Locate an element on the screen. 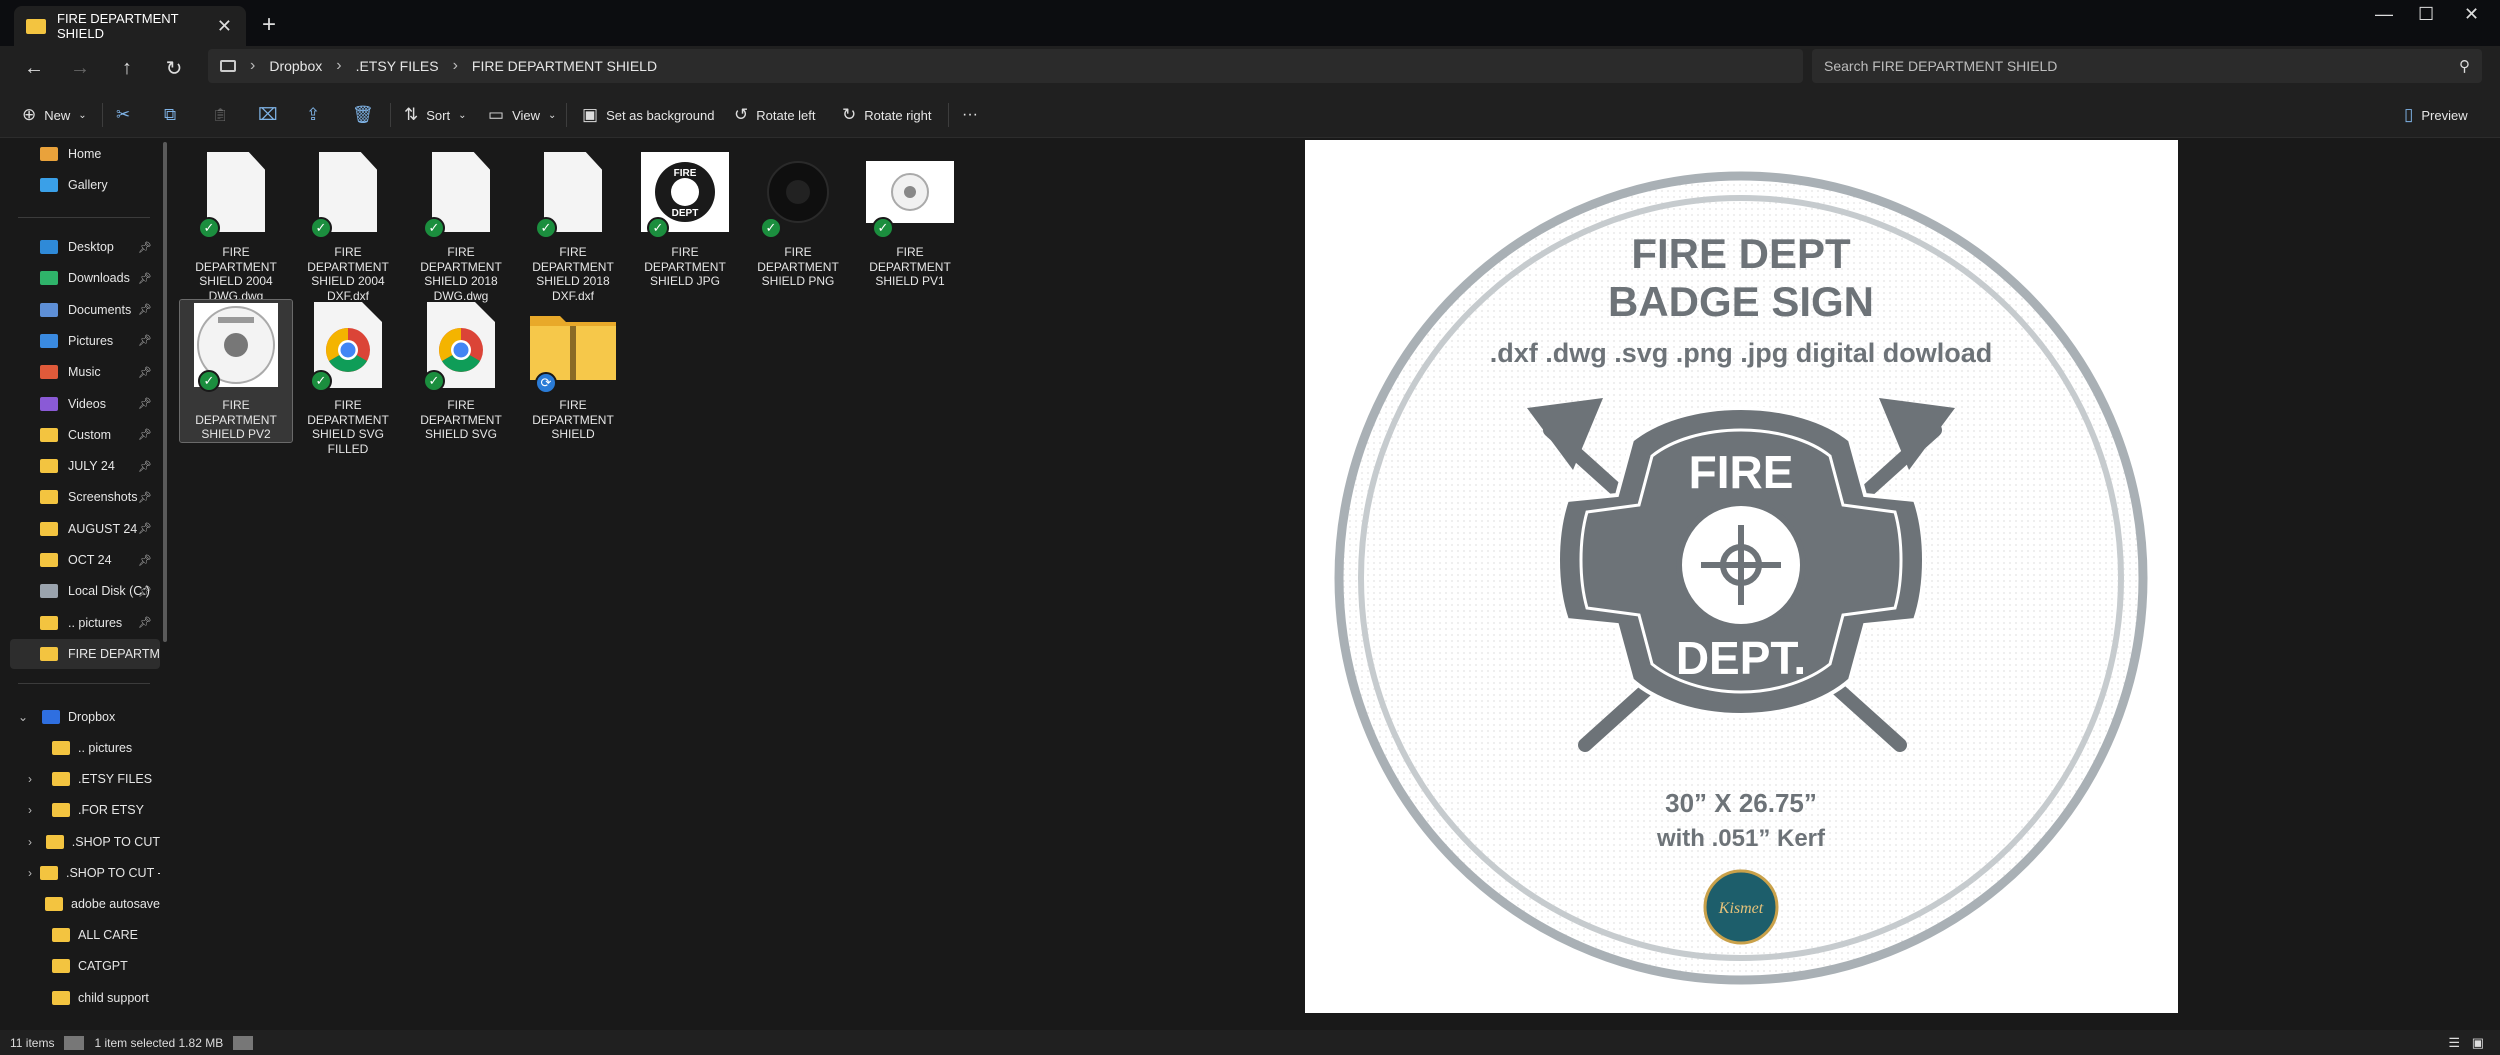  sidebar-item--pictures: .. pictures 📌︎ is located at coordinates (85, 623).